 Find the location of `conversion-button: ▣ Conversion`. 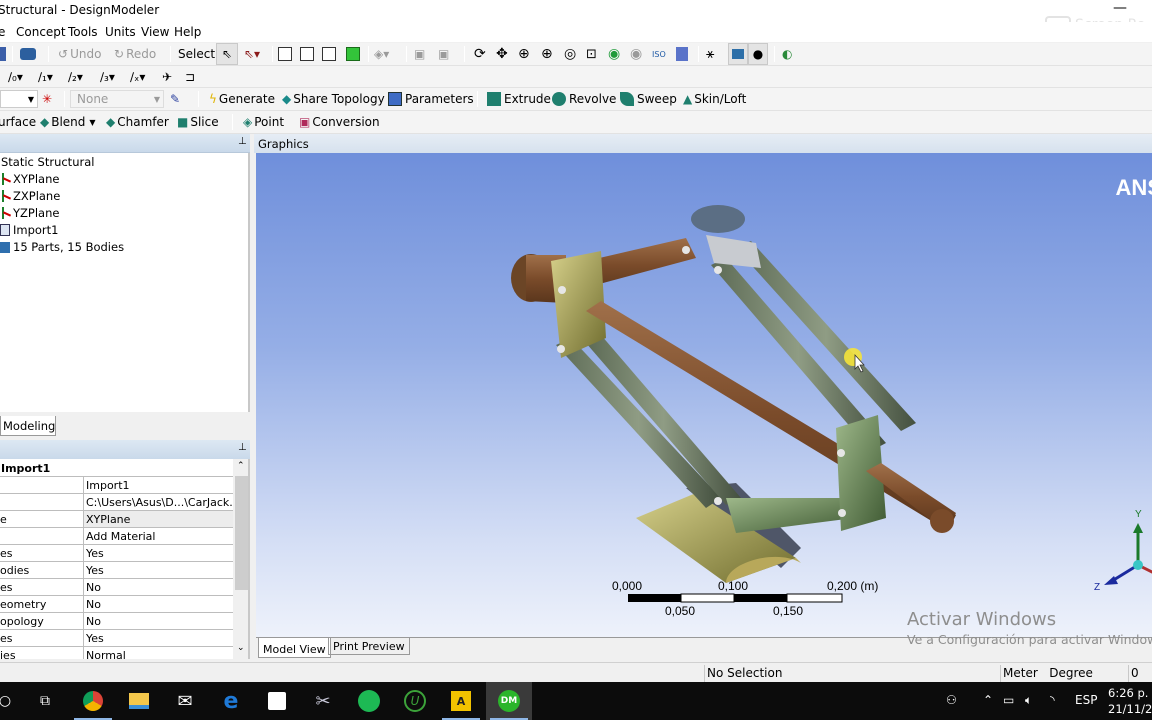

conversion-button: ▣ Conversion is located at coordinates (339, 122).